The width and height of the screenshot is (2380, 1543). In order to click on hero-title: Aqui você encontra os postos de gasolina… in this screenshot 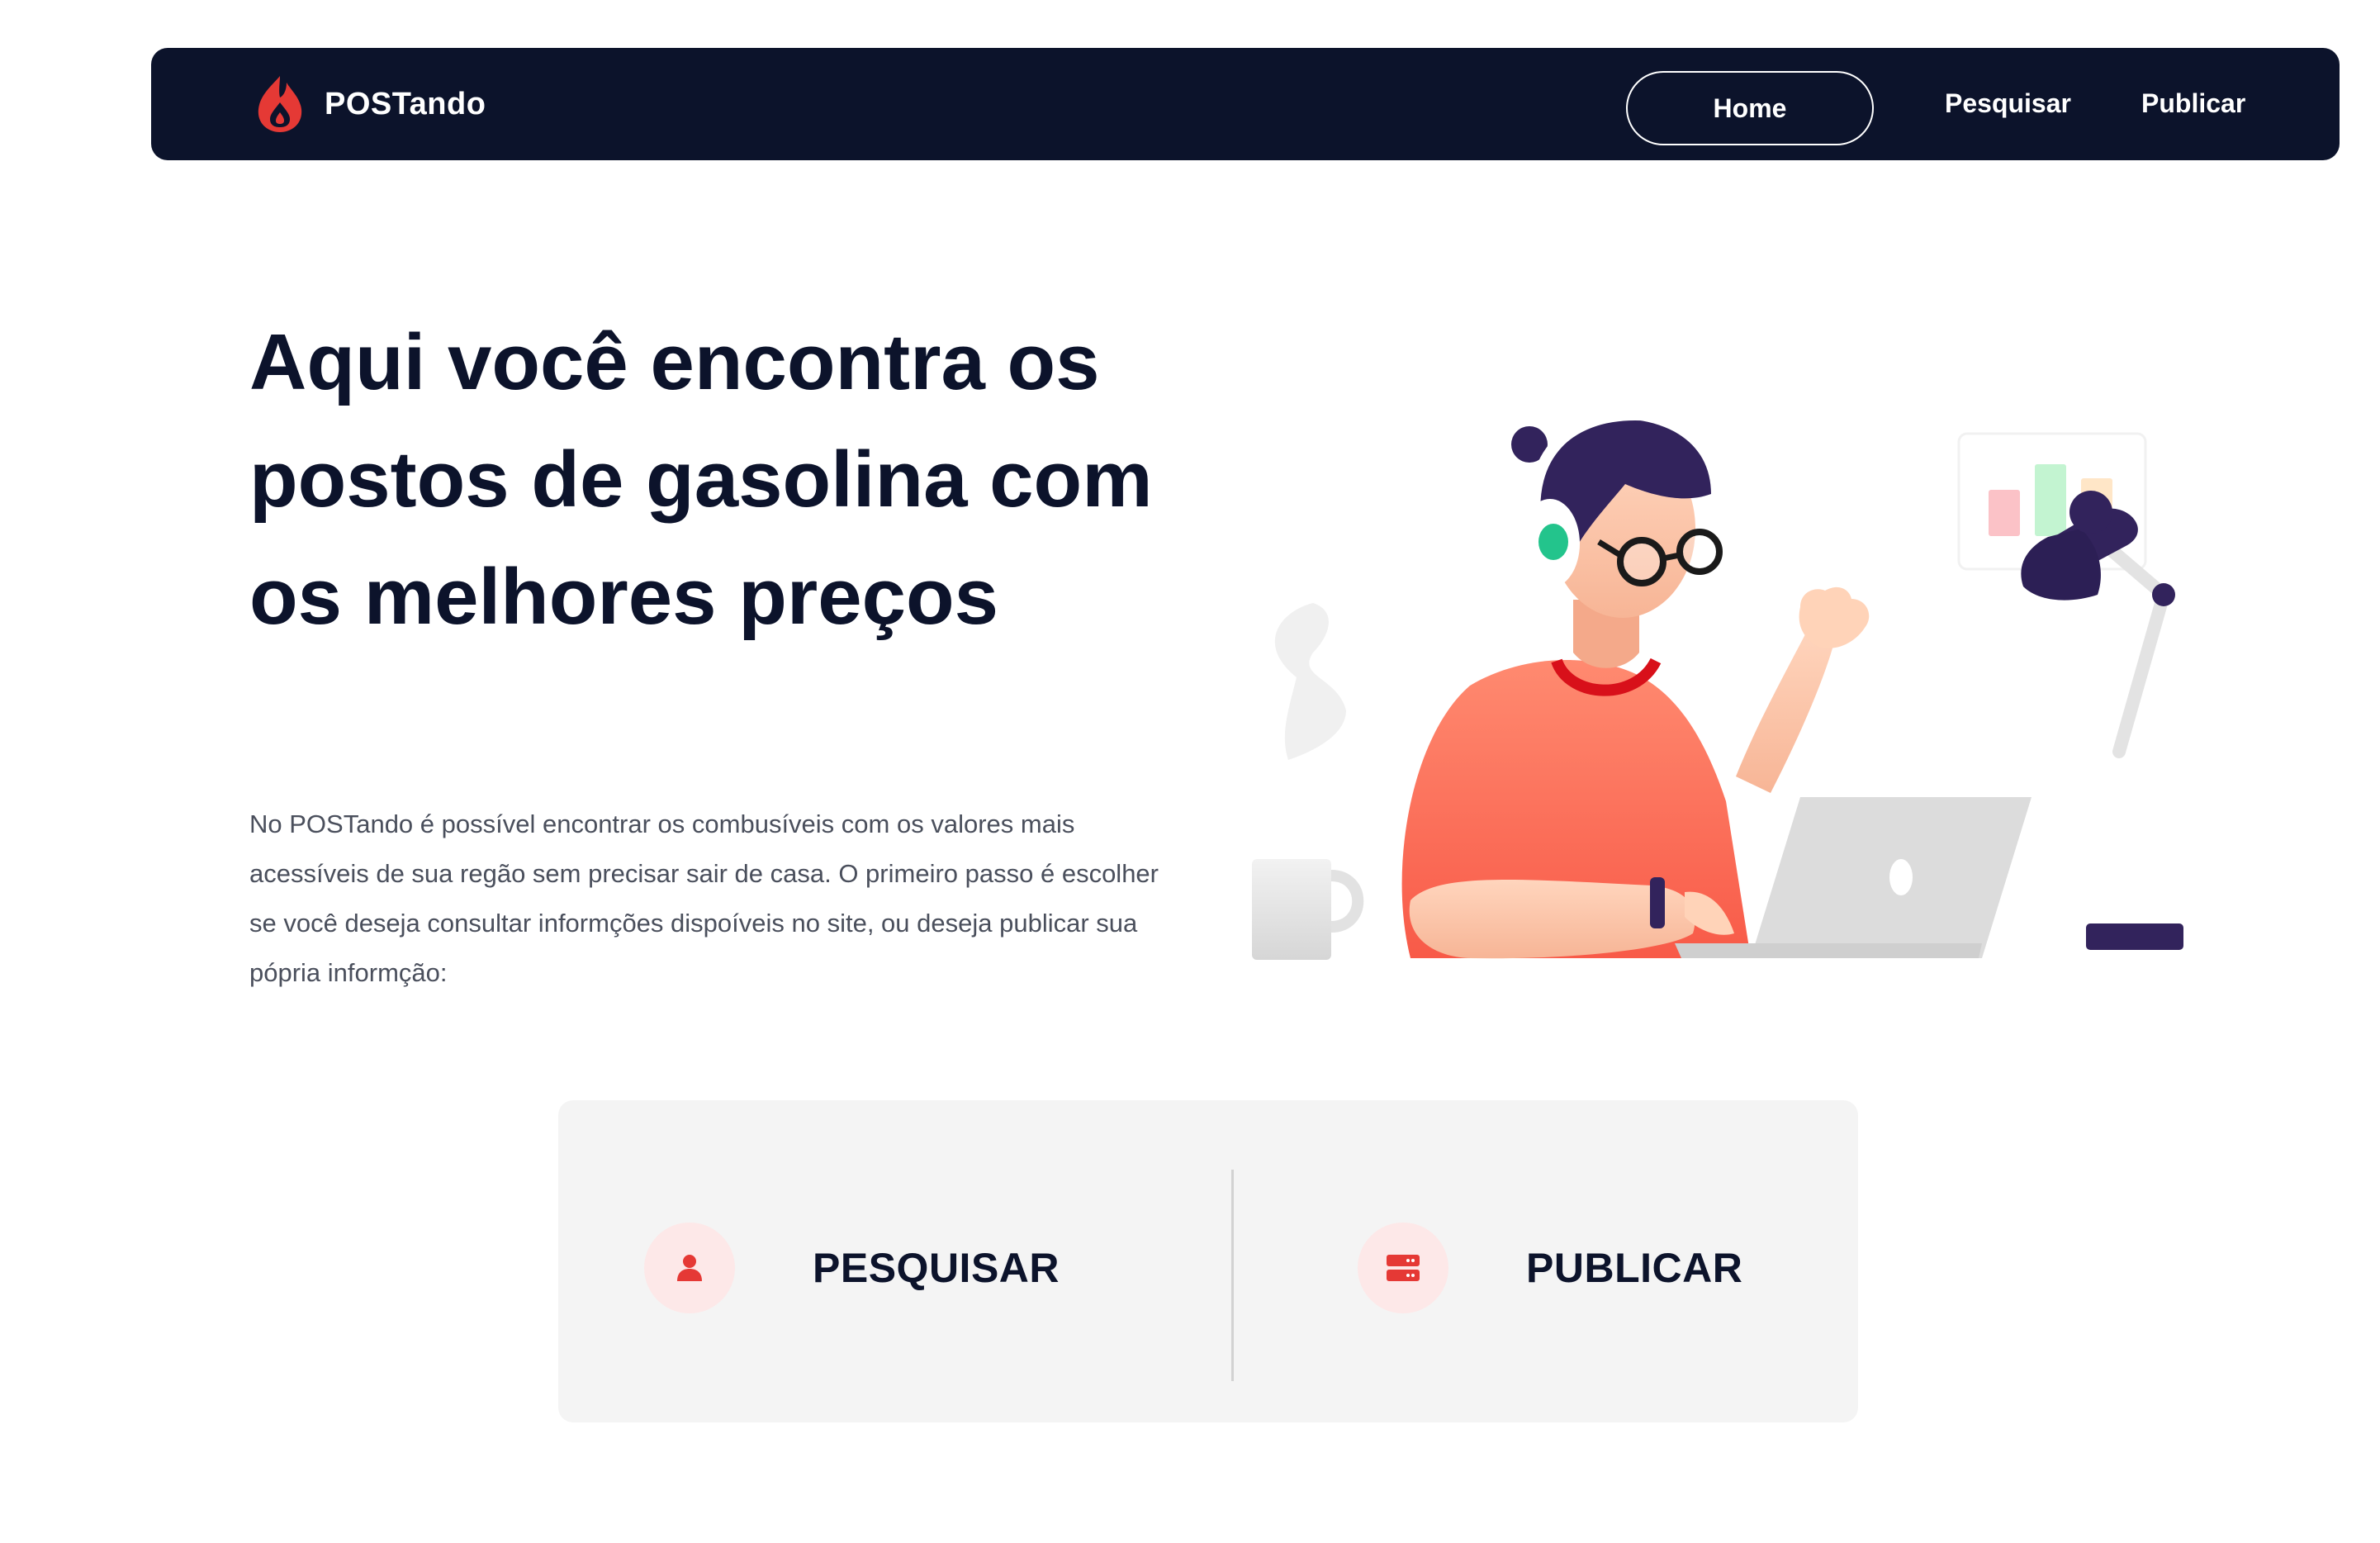, I will do `click(701, 480)`.